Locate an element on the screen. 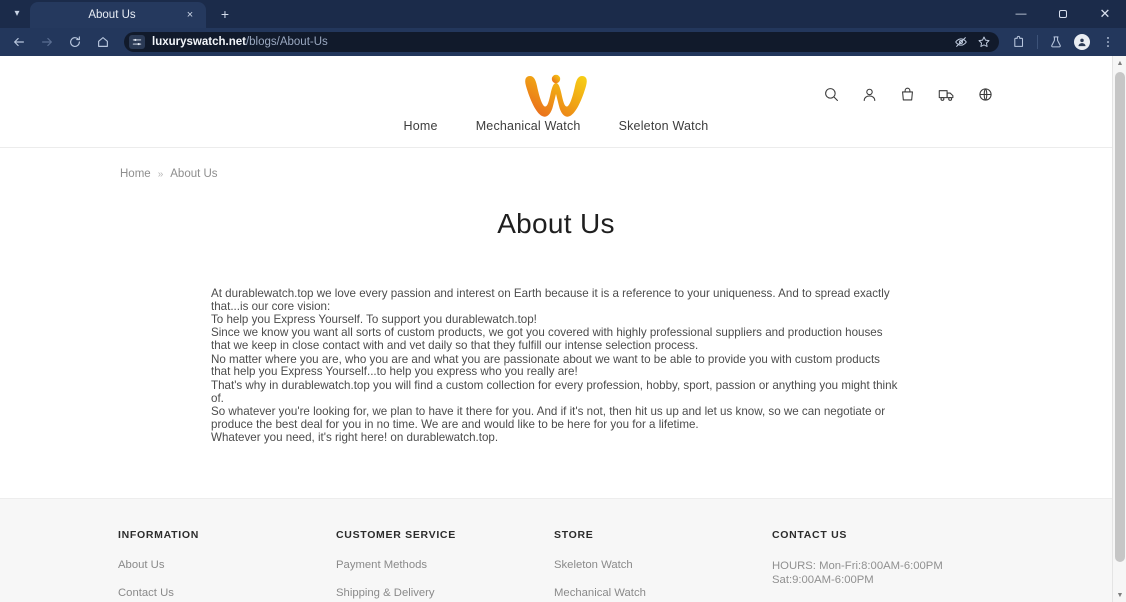  omnibox-actions is located at coordinates (973, 42).